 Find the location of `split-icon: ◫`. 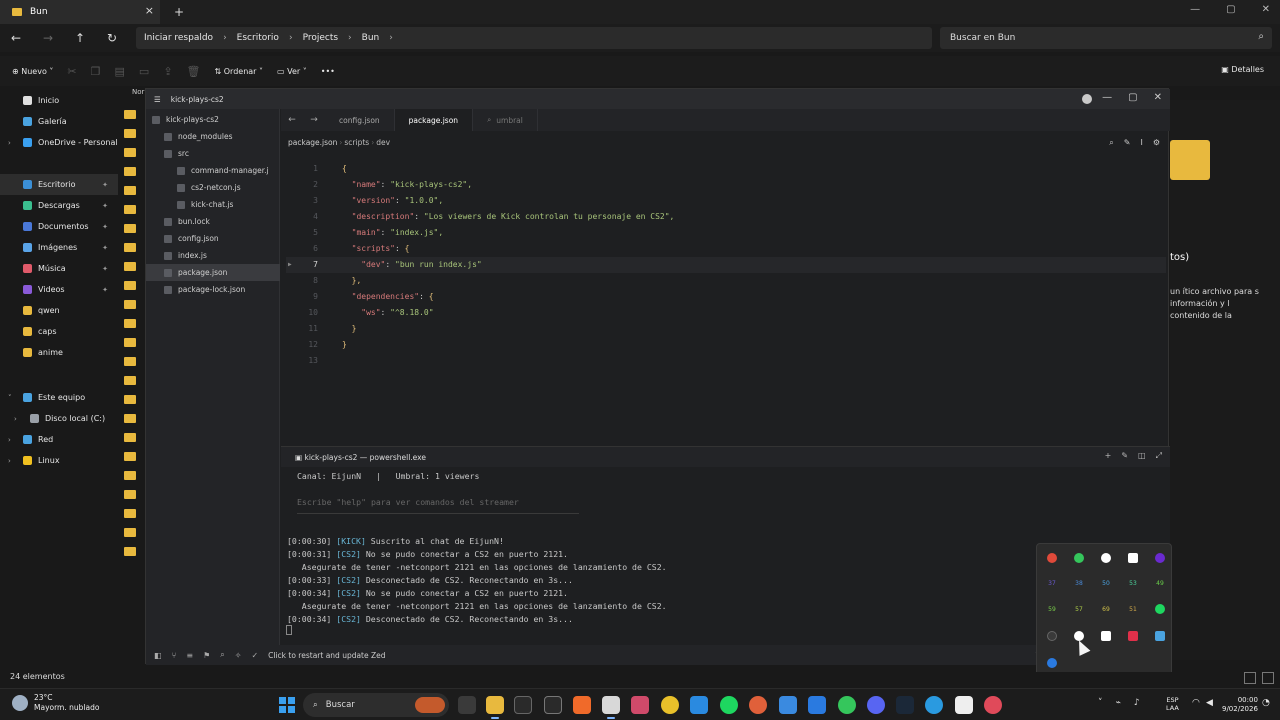

split-icon: ◫ is located at coordinates (1142, 456).